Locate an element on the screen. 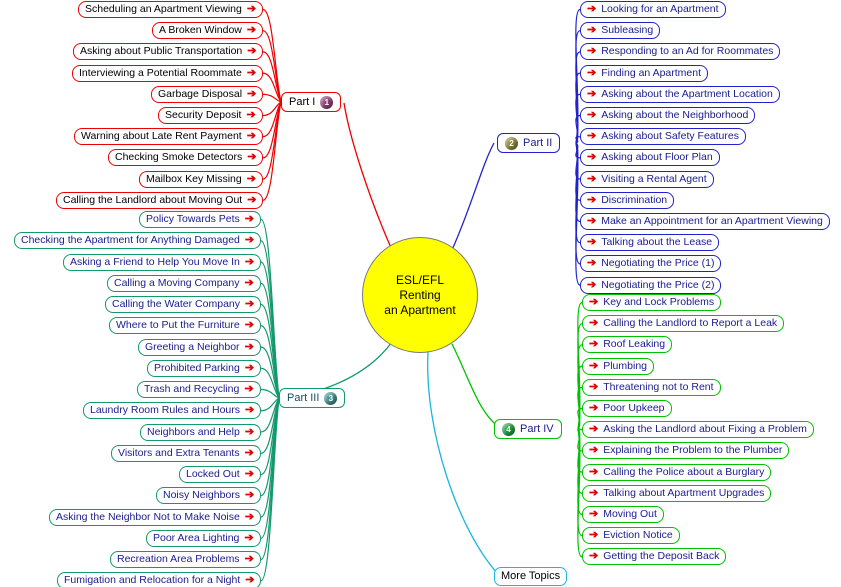 The width and height of the screenshot is (841, 587). node-part2-item-4: ➔ Asking about the Apartment Location is located at coordinates (680, 94).